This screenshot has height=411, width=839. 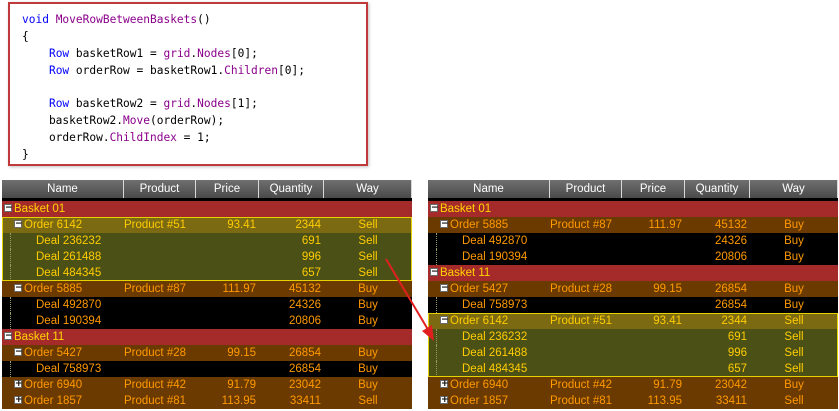 I want to click on cell-qty: 657, so click(x=737, y=369).